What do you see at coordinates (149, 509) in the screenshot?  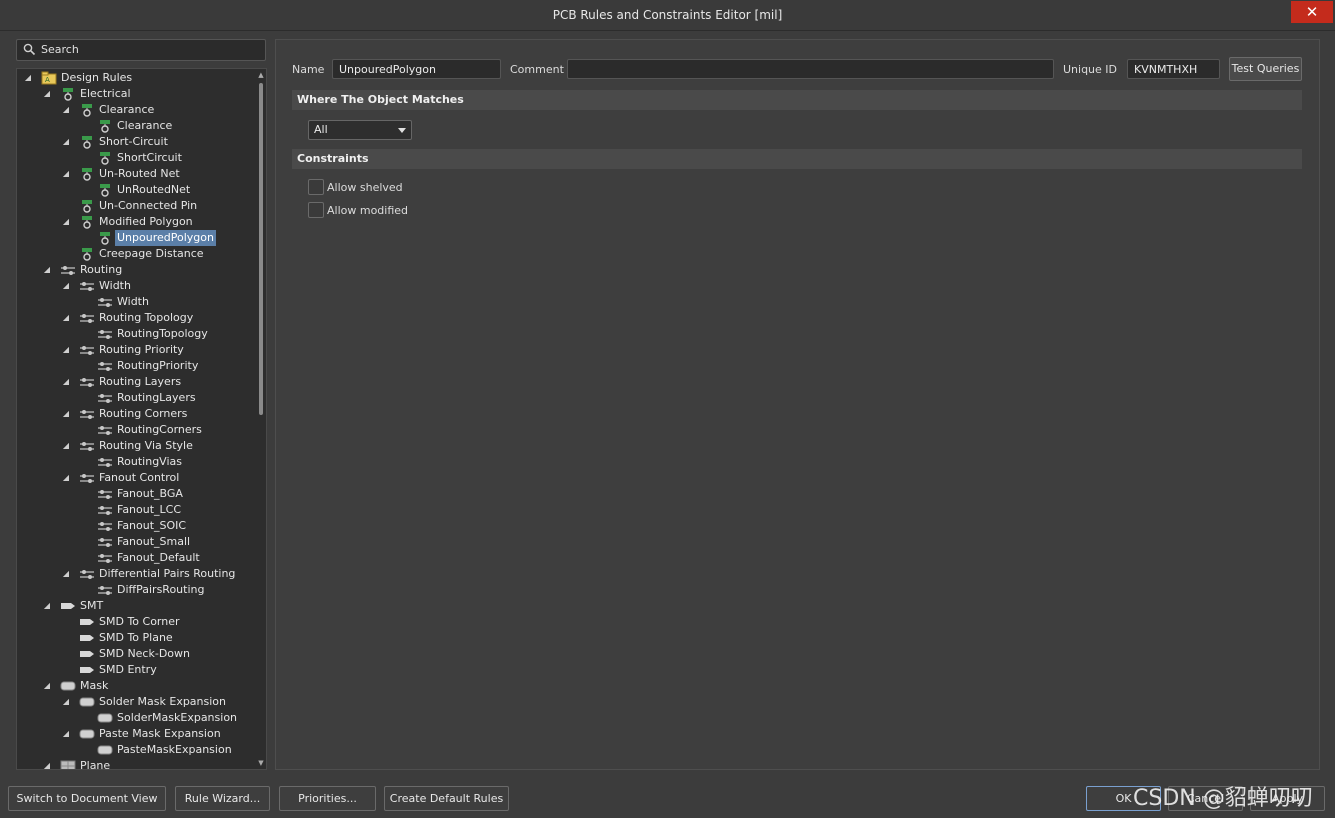 I see `tree-item-label: Fanout_LCC` at bounding box center [149, 509].